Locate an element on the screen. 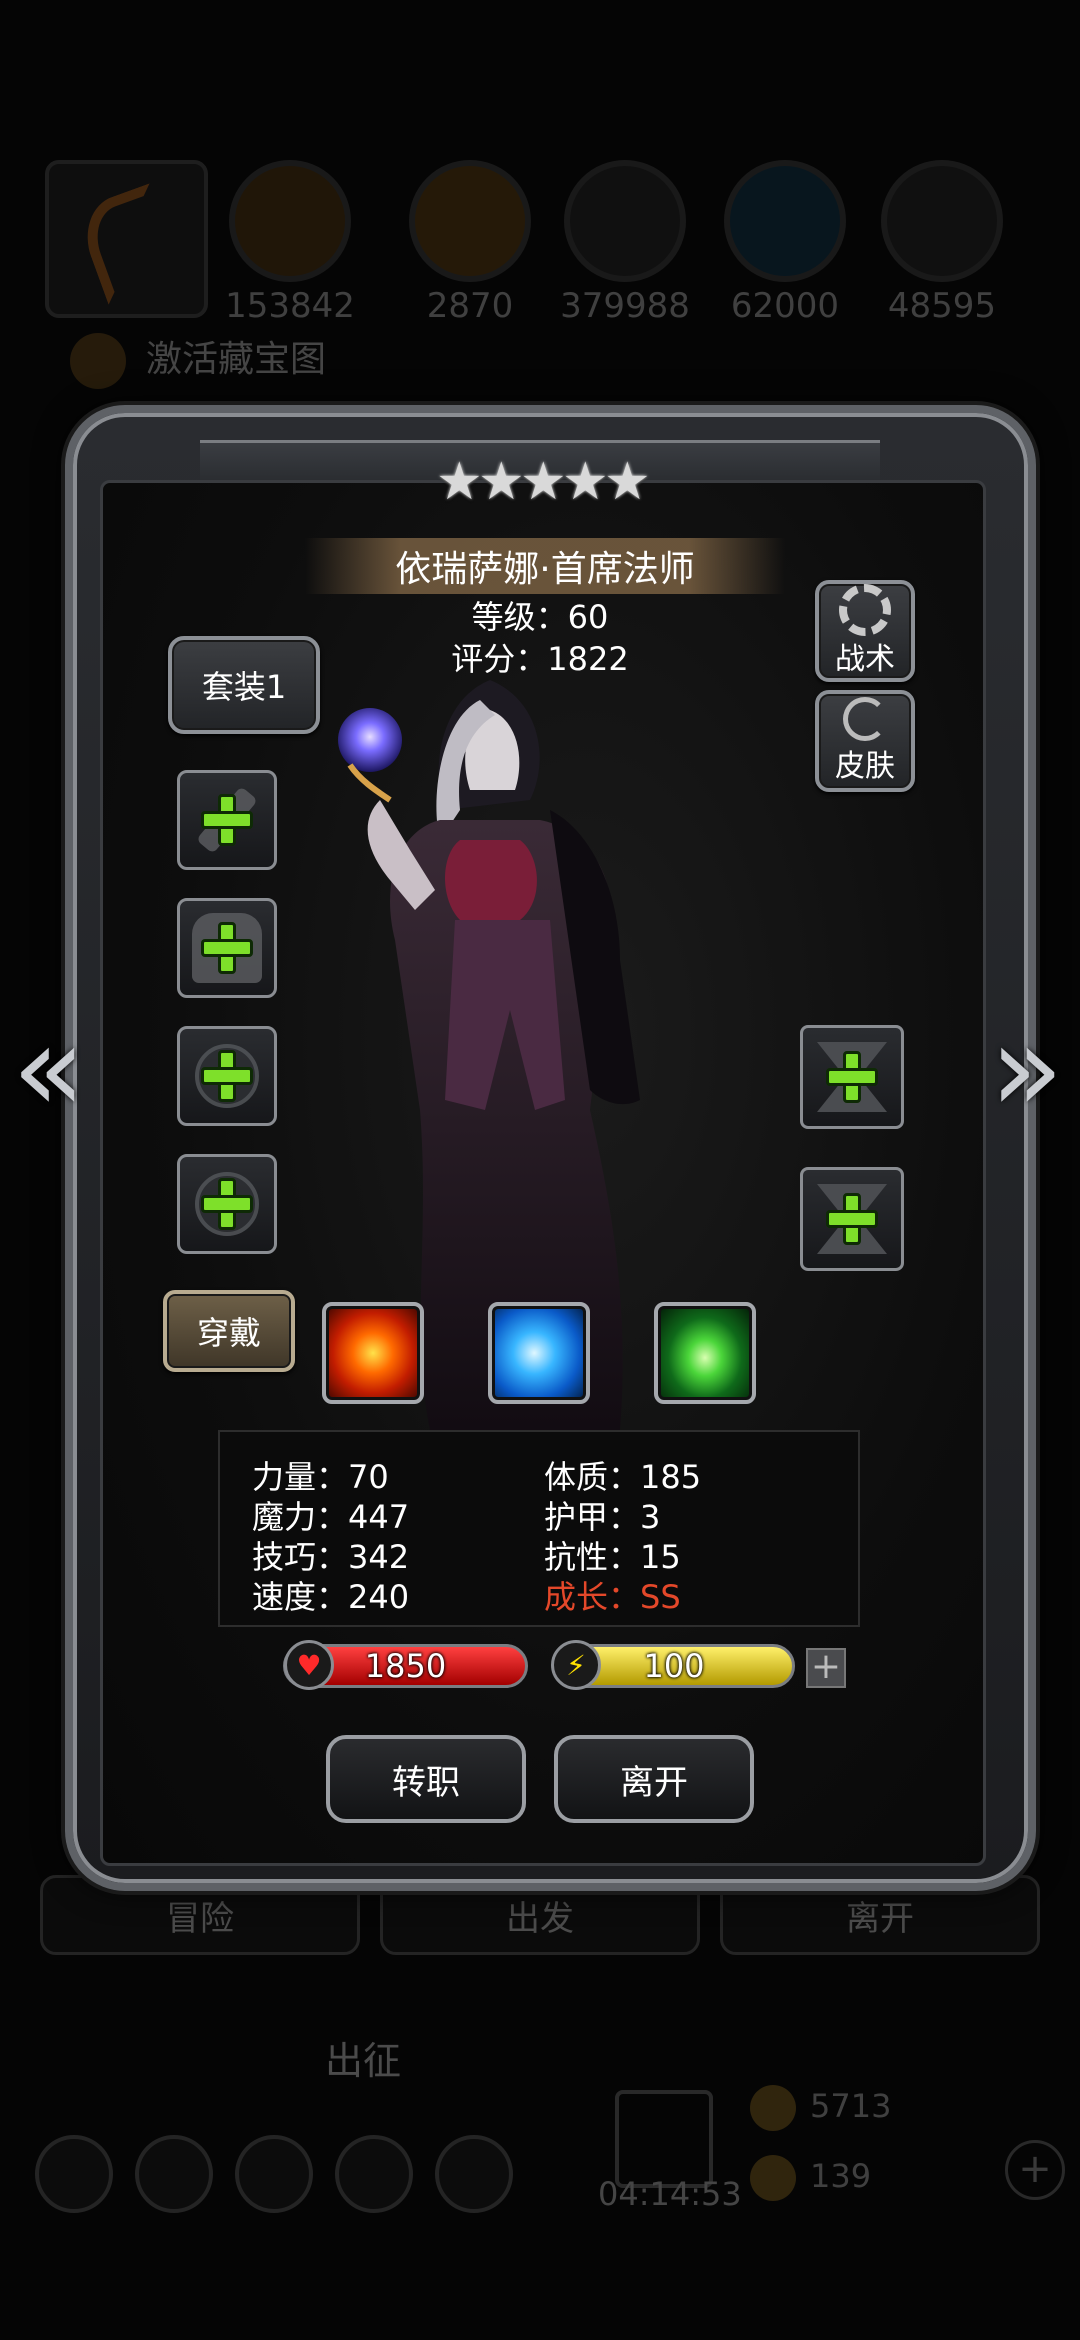  player-avatar is located at coordinates (126, 239).